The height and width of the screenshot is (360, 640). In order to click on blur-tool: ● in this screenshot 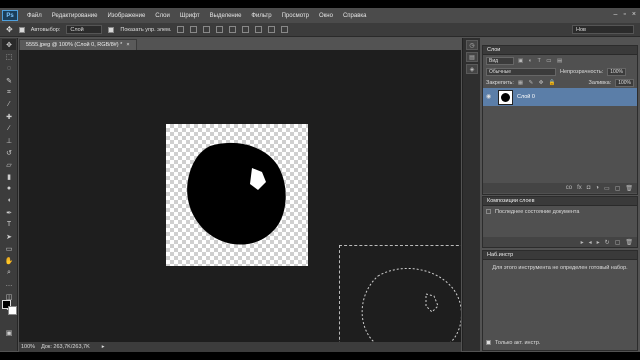, I will do `click(9, 188)`.